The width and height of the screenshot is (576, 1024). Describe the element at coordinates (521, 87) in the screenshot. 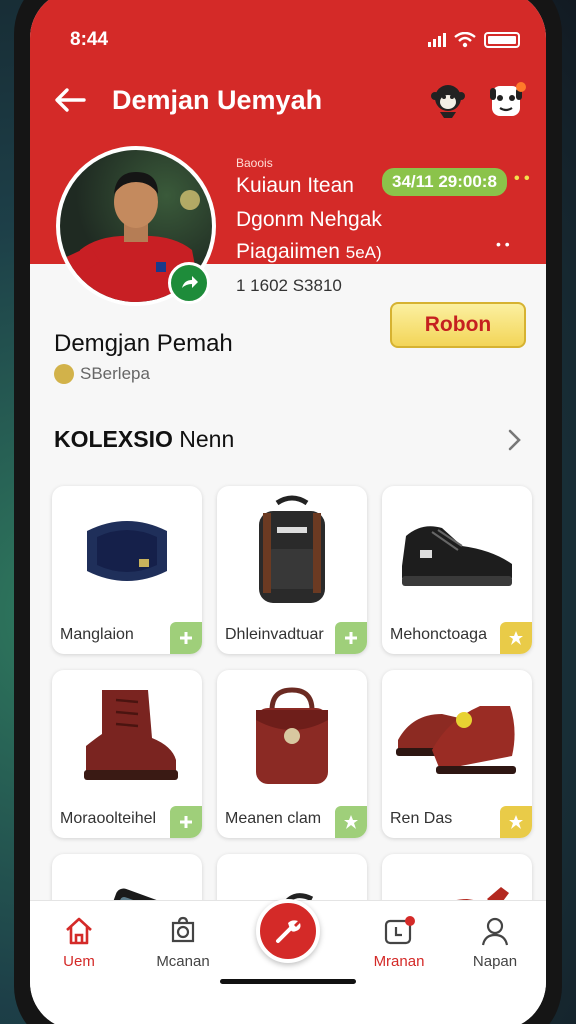

I see `notification-dot` at that location.